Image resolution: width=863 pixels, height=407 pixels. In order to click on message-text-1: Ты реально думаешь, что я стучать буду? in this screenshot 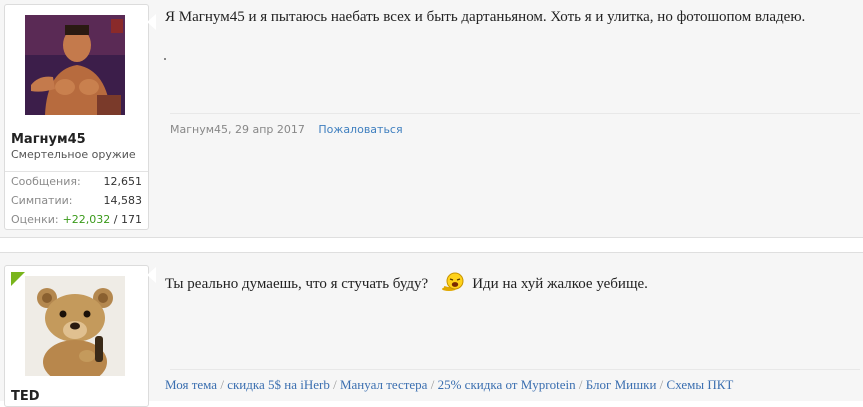, I will do `click(297, 284)`.